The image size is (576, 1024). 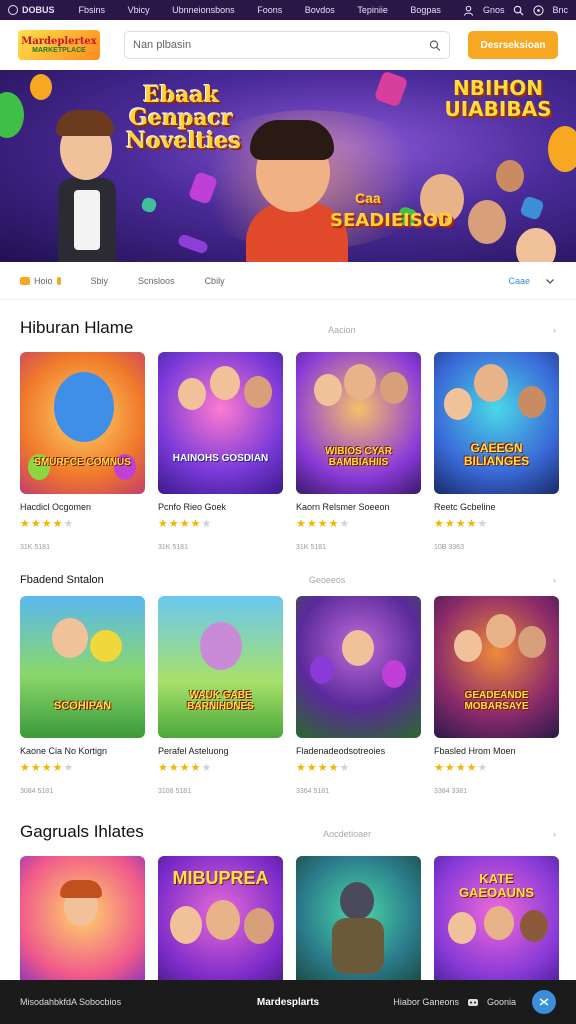 I want to click on user-icon, so click(x=469, y=10).